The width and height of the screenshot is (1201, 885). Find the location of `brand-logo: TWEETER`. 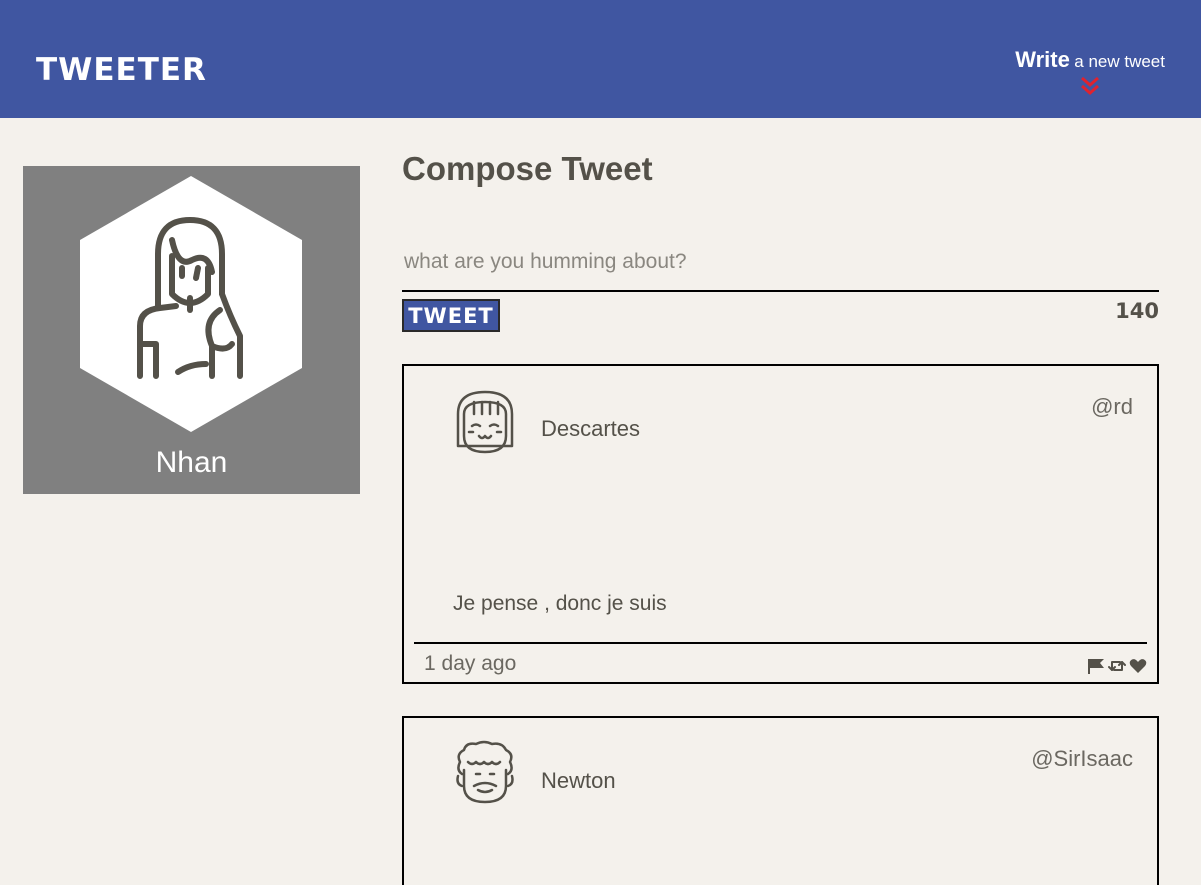

brand-logo: TWEETER is located at coordinates (121, 70).